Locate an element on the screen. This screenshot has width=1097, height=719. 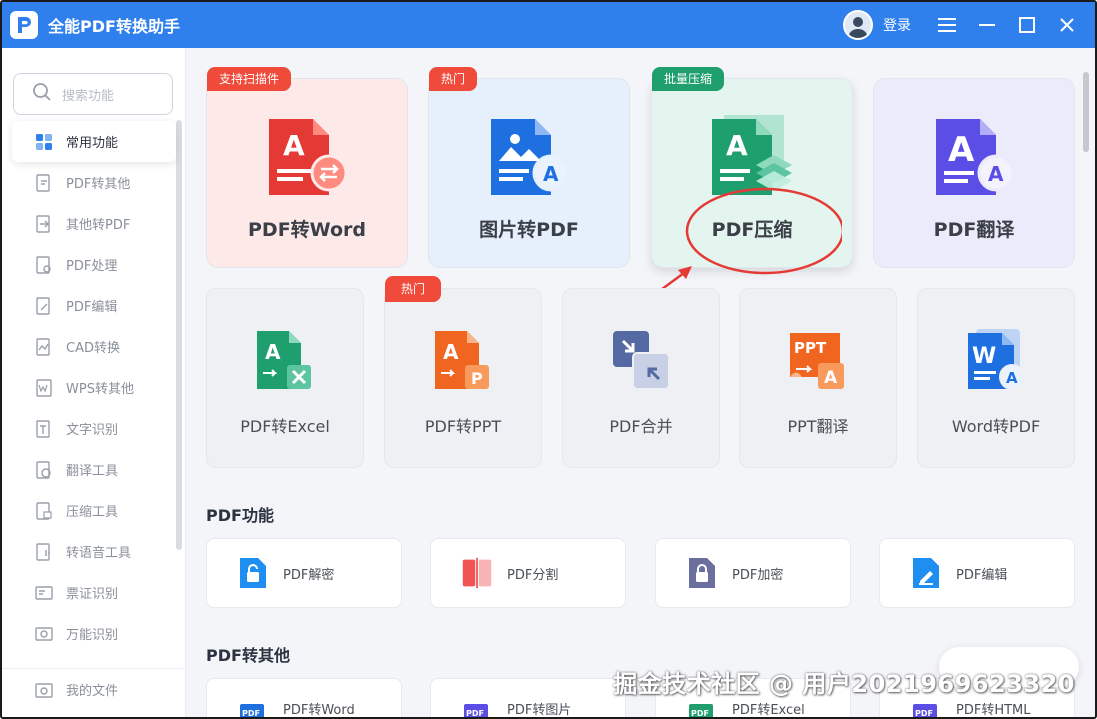
sidebar-item-label: PDF编辑 is located at coordinates (92, 307).